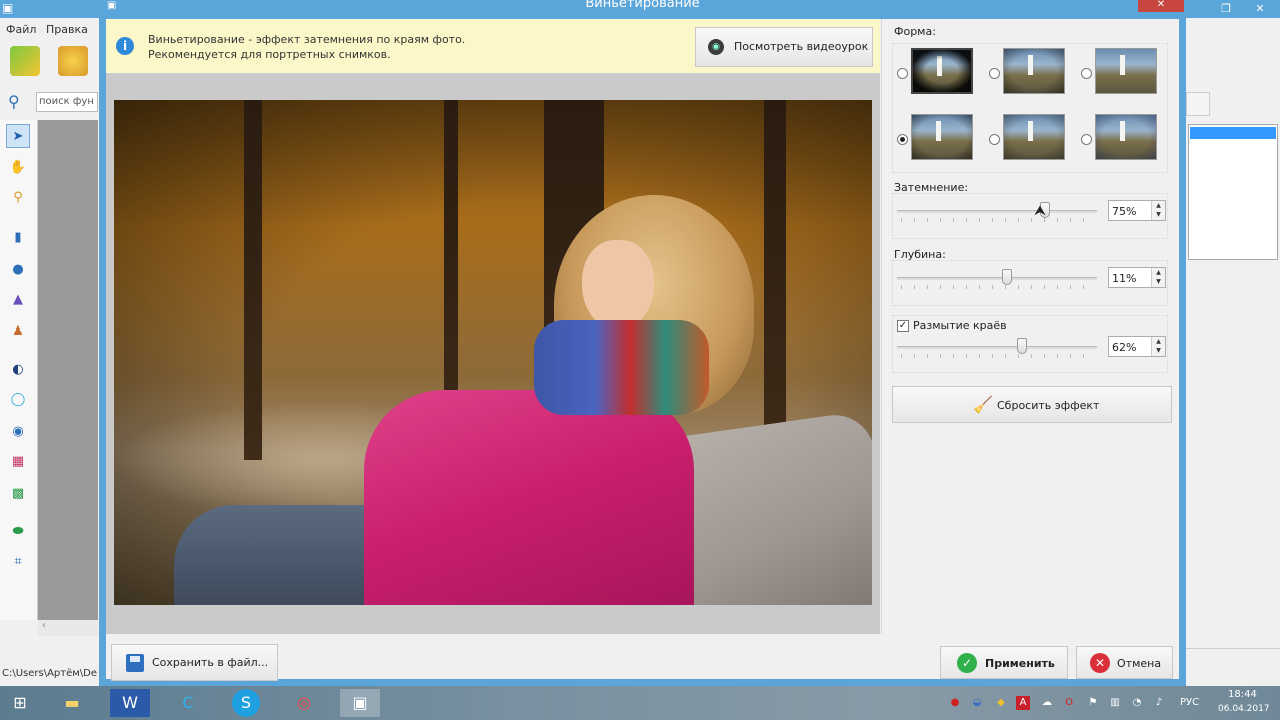 Image resolution: width=1280 pixels, height=720 pixels. Describe the element at coordinates (25, 61) in the screenshot. I see `open-folder-icon` at that location.